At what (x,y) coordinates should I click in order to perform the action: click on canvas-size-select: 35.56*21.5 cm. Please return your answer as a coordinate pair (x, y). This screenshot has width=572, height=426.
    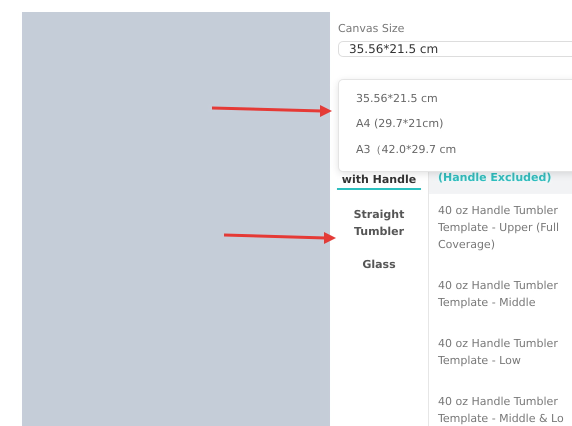
    Looking at the image, I should click on (455, 49).